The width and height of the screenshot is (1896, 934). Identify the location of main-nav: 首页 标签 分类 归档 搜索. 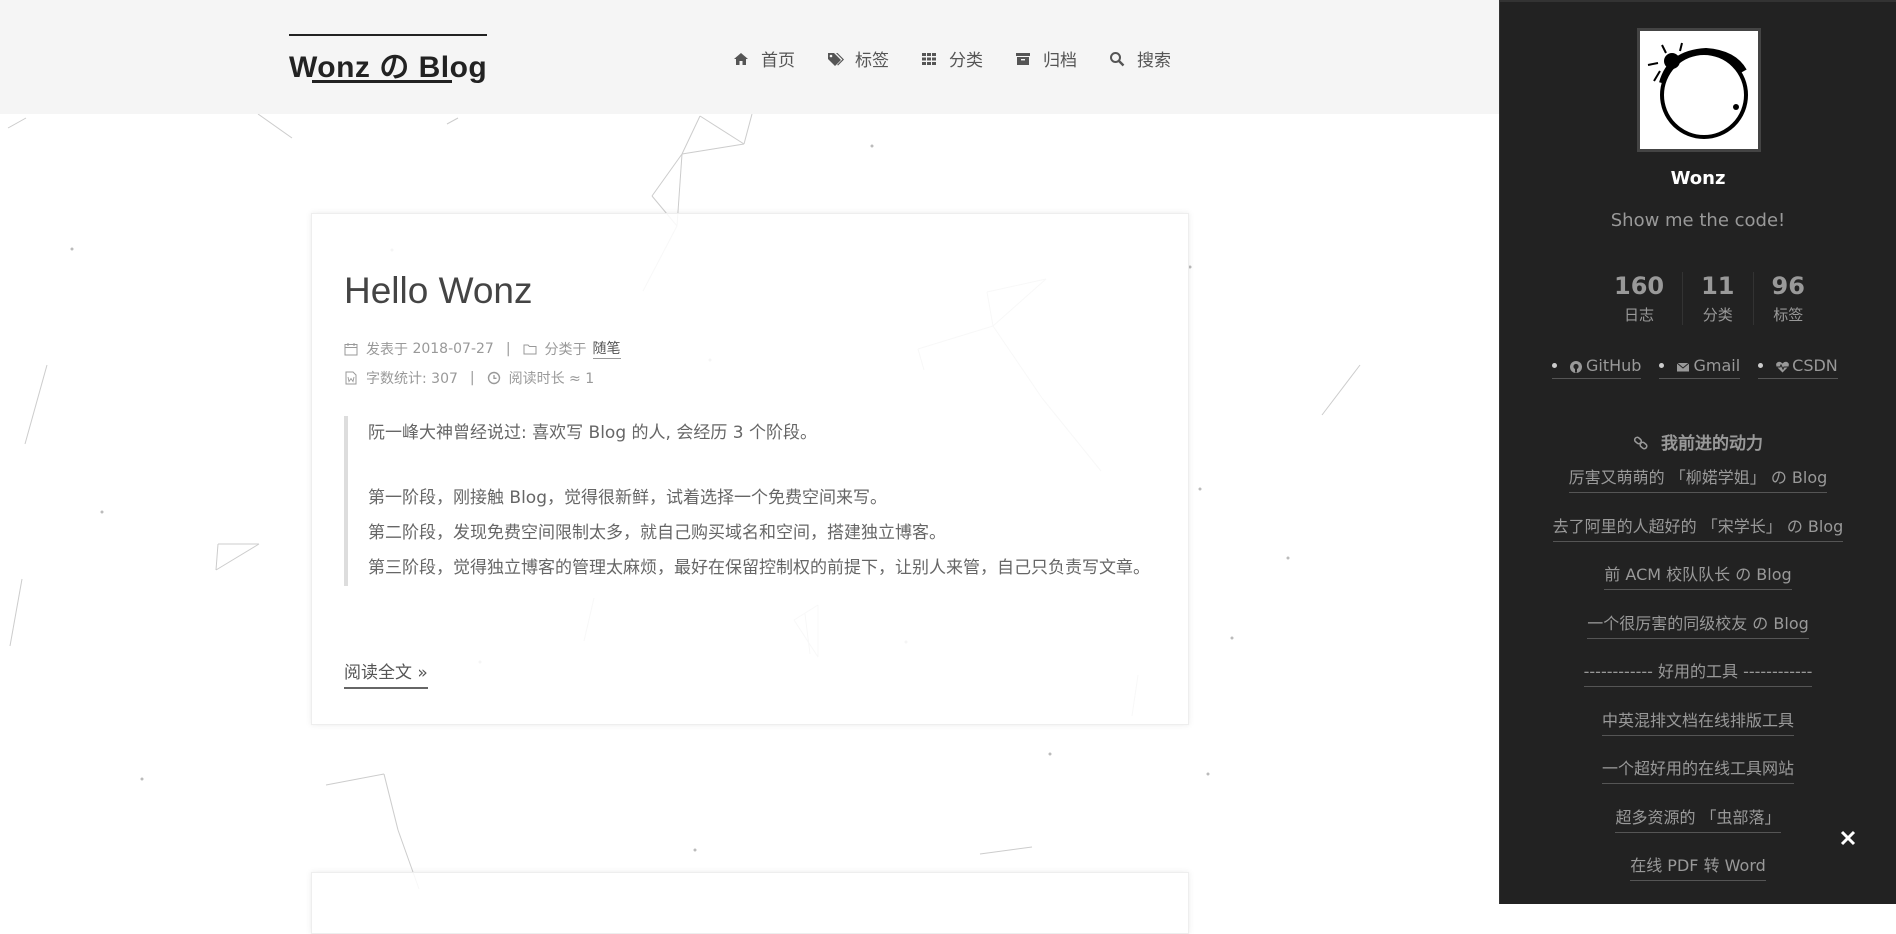
(968, 58).